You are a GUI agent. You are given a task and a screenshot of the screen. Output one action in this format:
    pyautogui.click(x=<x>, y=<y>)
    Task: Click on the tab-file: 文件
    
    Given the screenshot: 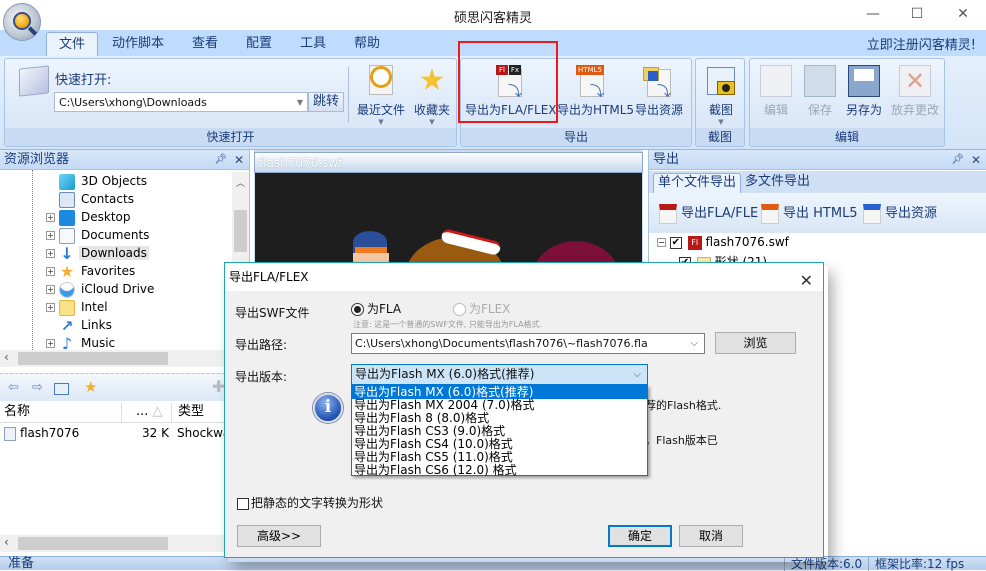 What is the action you would take?
    pyautogui.click(x=72, y=44)
    